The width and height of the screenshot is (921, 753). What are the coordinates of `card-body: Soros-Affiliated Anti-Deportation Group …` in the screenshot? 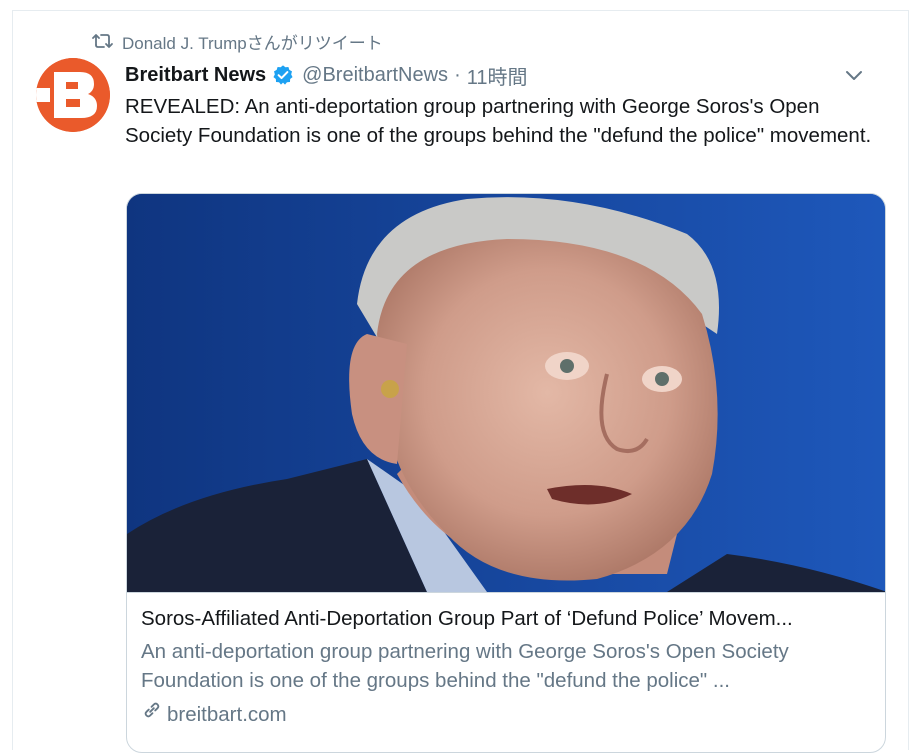 It's located at (506, 660).